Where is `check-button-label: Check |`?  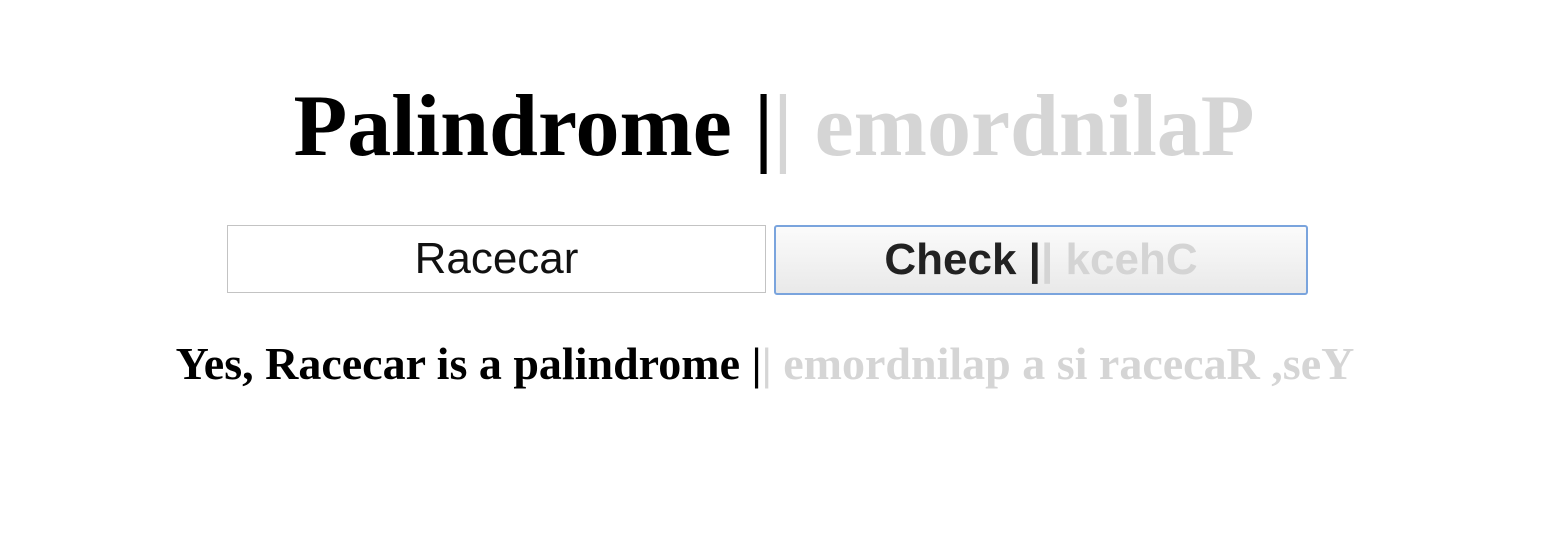 check-button-label: Check | is located at coordinates (962, 259).